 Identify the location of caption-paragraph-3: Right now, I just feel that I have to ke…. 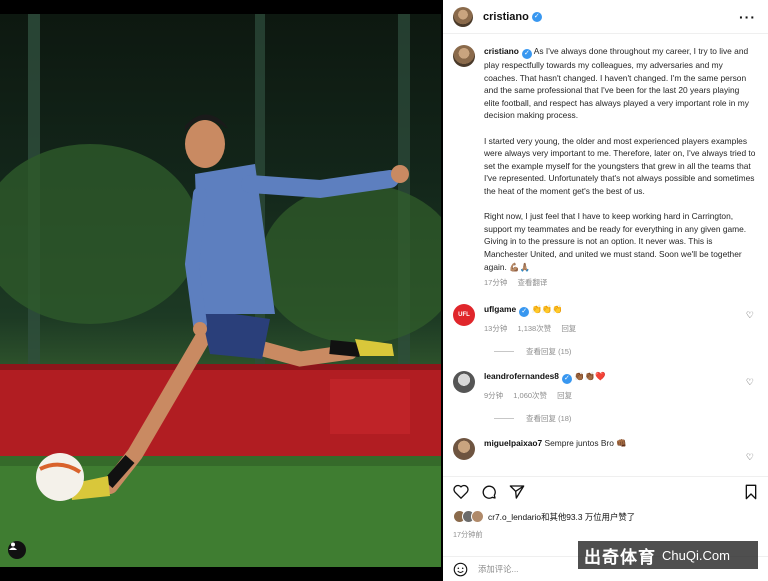
(615, 241).